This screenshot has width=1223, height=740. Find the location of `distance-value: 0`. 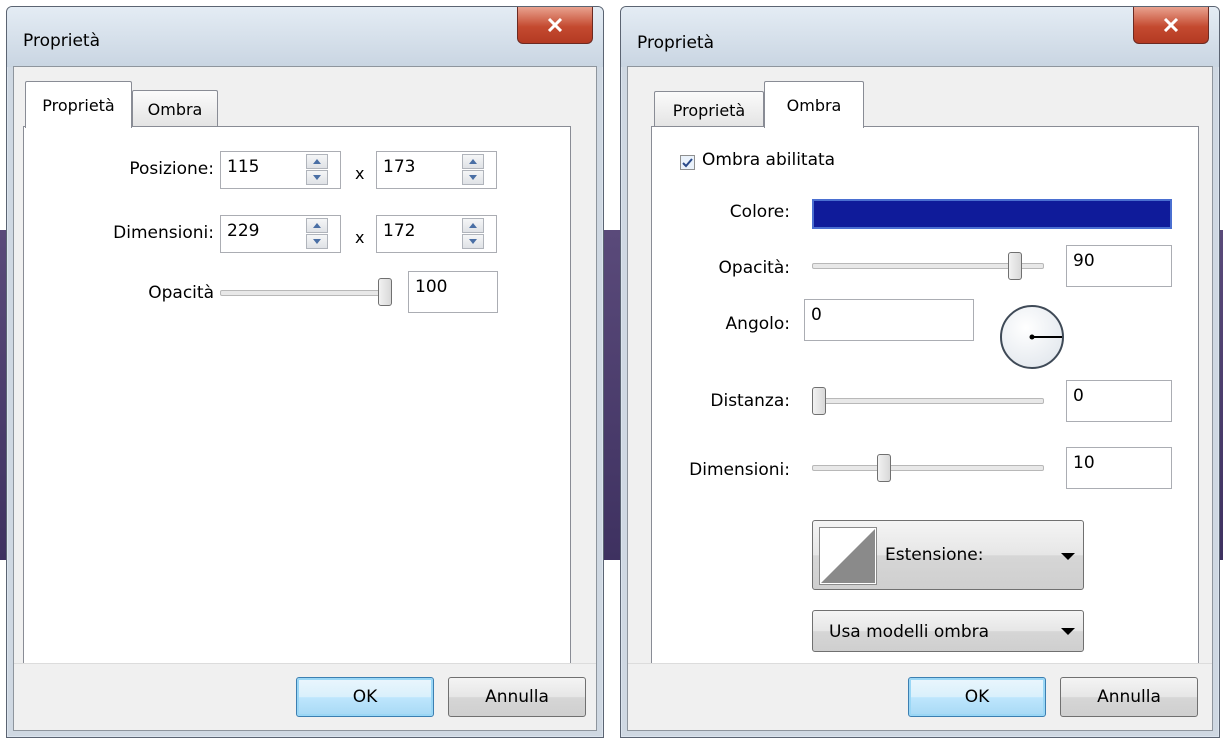

distance-value: 0 is located at coordinates (1078, 396).